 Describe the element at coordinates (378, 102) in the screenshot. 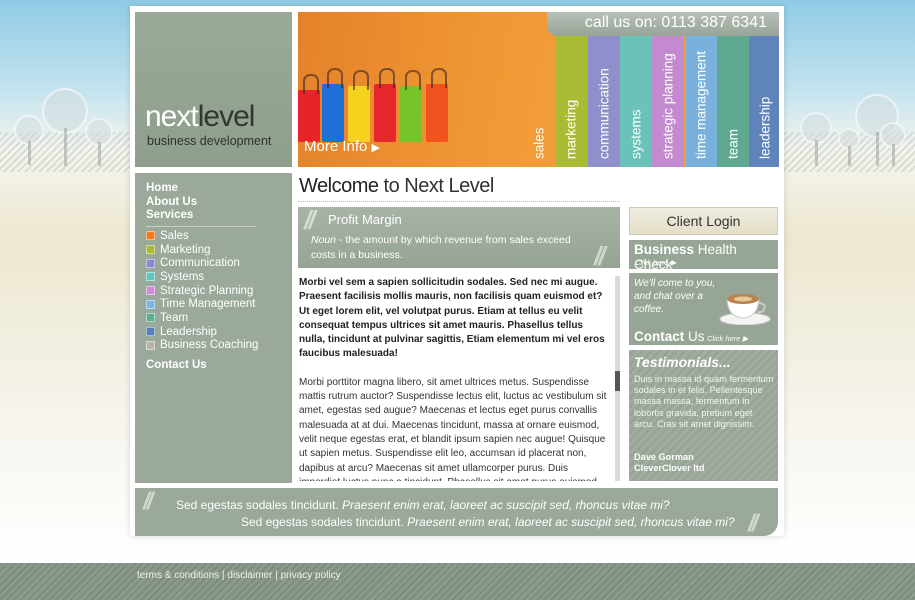

I see `shopping-bags-image` at that location.